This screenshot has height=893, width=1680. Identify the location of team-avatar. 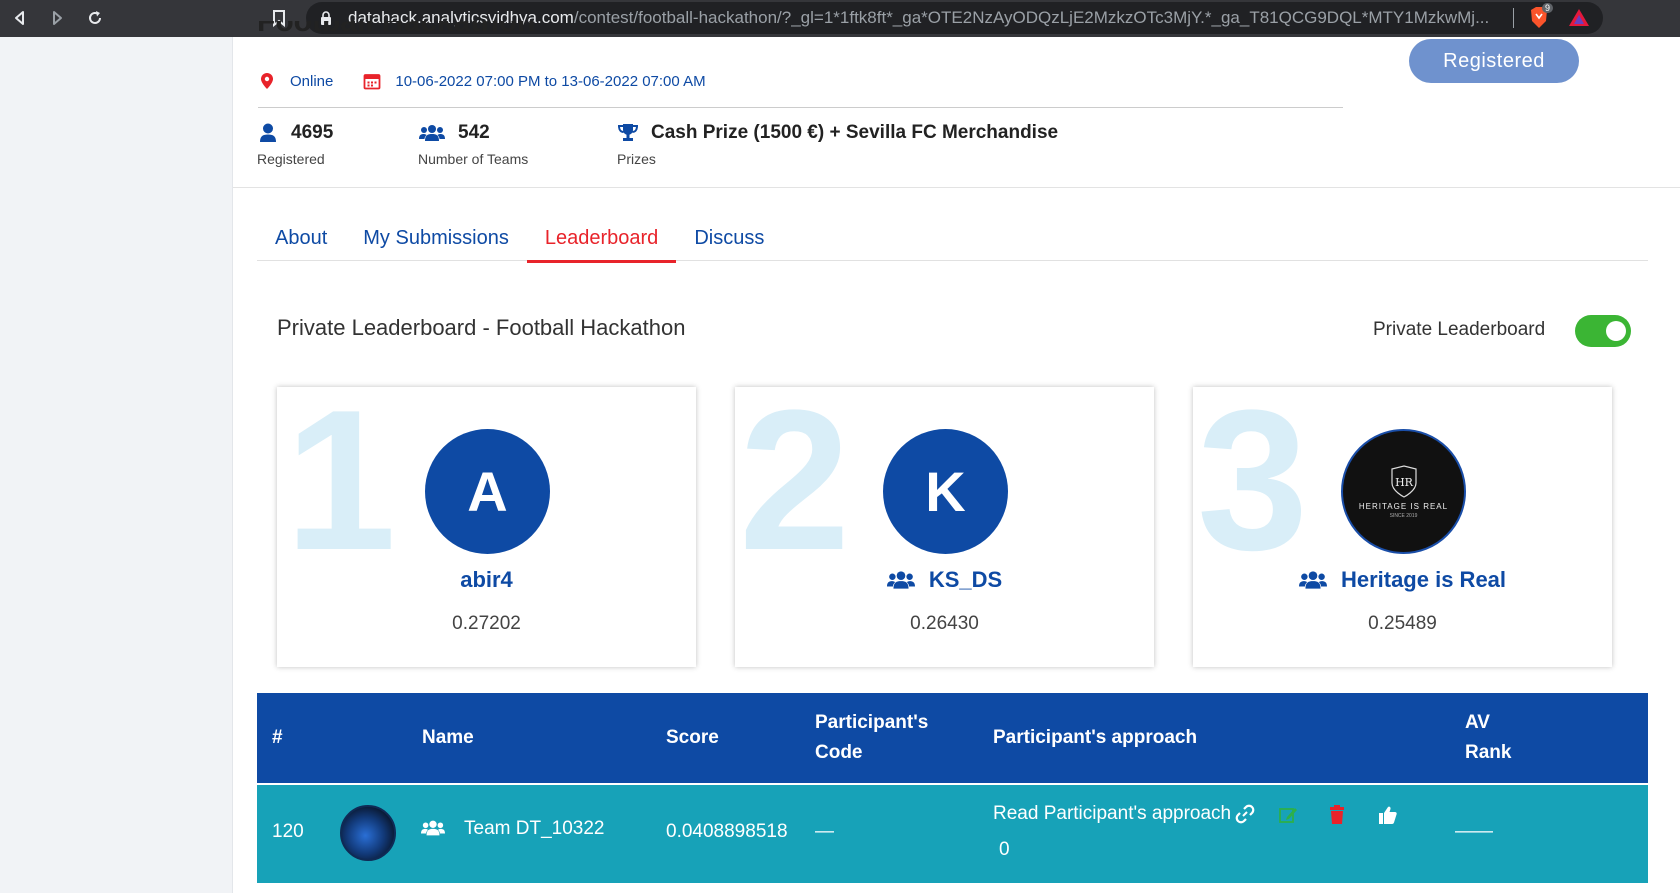
(368, 833).